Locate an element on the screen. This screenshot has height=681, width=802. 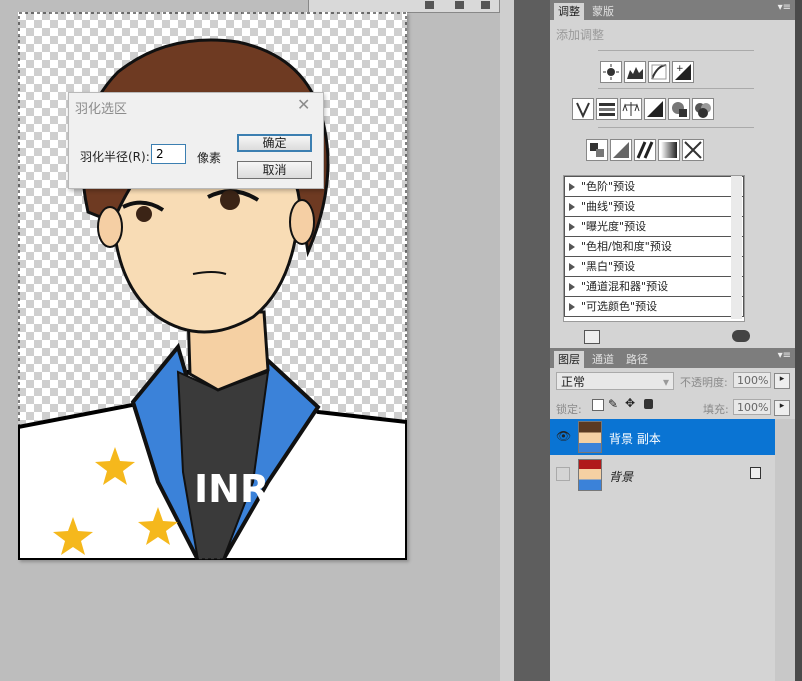
dialog-title: 羽化选区 is located at coordinates (101, 109).